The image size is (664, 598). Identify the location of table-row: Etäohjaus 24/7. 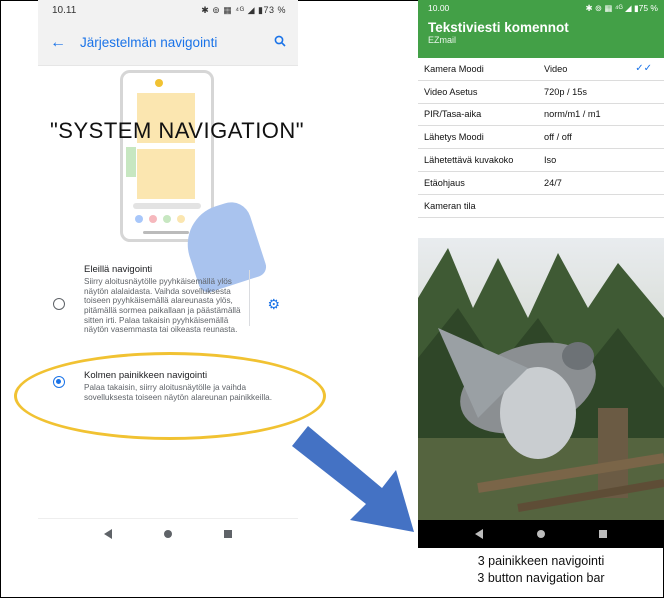
(541, 183).